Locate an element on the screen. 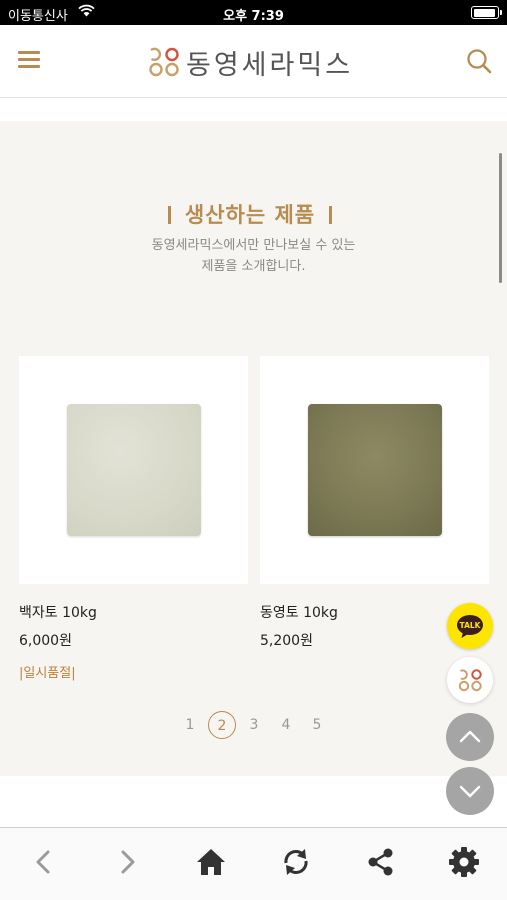 This screenshot has height=900, width=507. chevron-right-icon is located at coordinates (128, 862).